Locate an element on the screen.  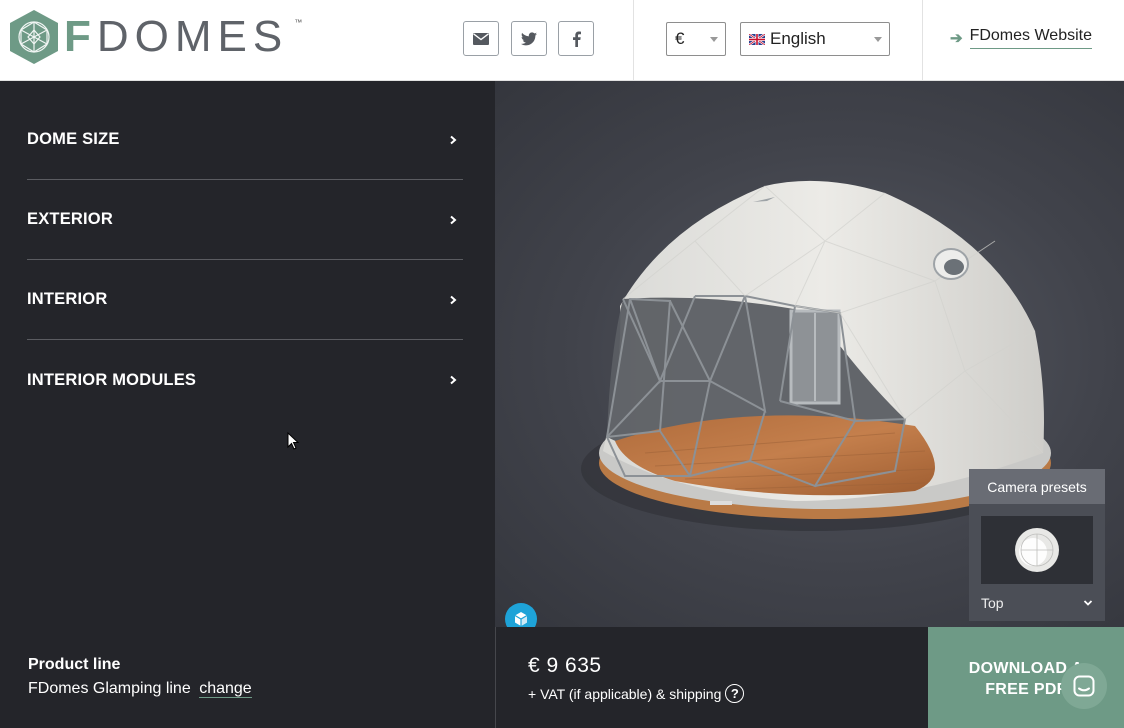
currency-select: € is located at coordinates (696, 39).